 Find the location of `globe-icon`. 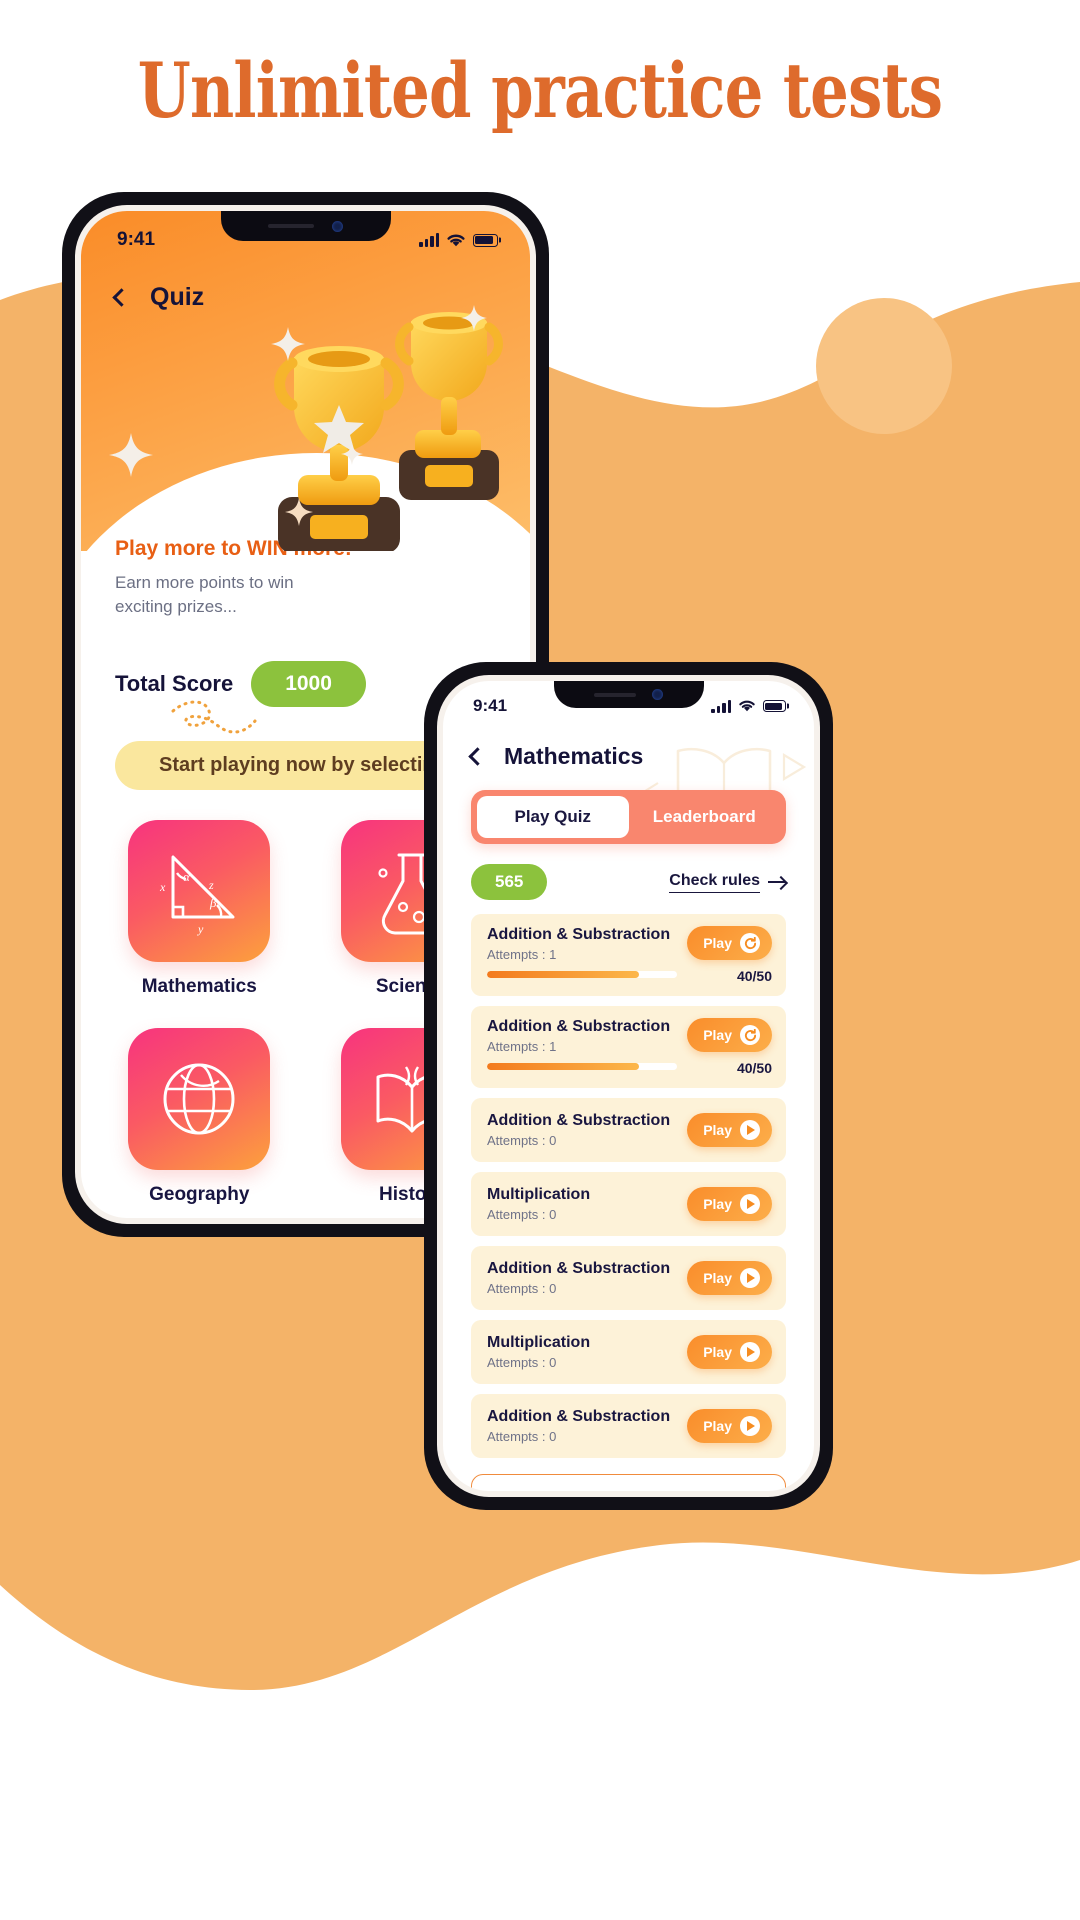

globe-icon is located at coordinates (199, 1099).